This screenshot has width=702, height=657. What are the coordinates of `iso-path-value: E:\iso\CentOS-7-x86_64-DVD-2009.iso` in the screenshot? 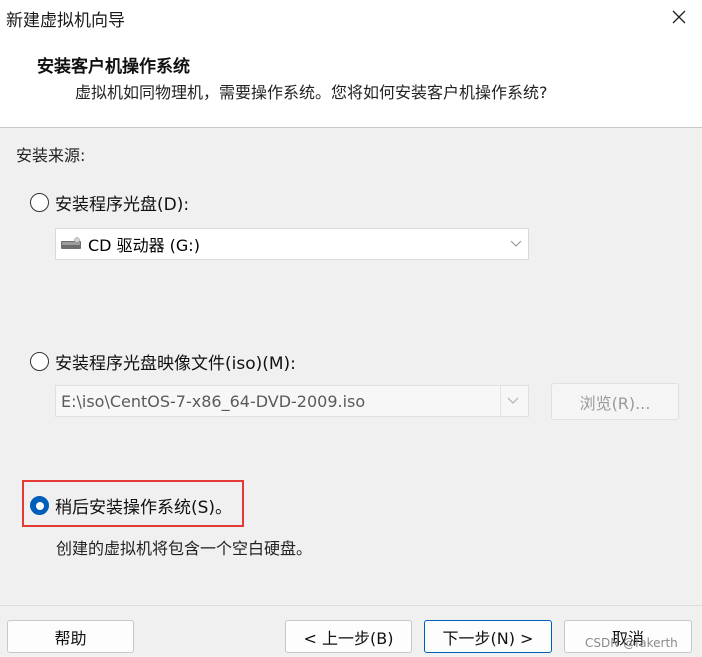 It's located at (213, 401).